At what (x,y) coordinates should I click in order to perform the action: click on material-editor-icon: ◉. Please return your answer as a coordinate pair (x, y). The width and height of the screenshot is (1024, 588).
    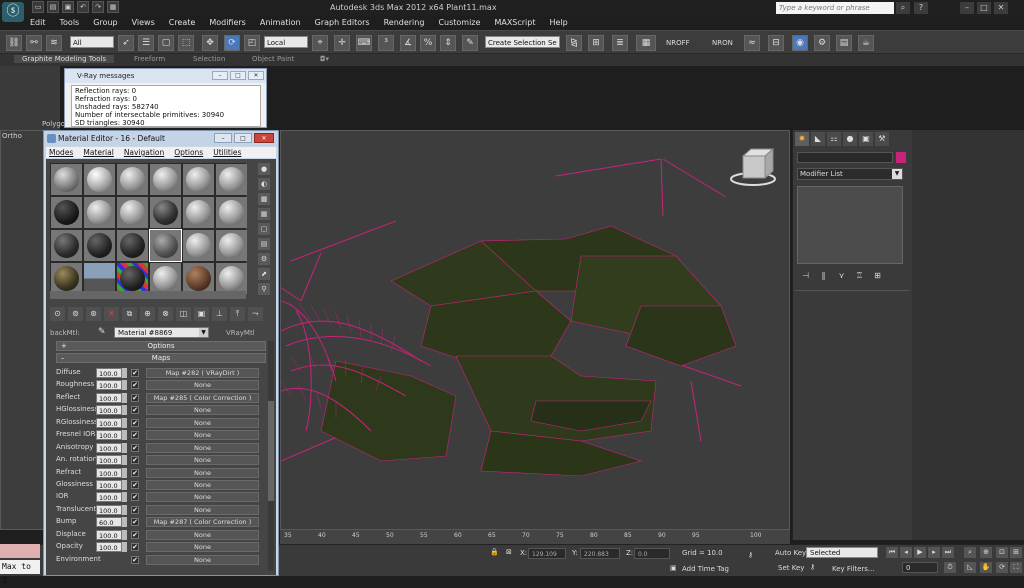
    Looking at the image, I should click on (800, 43).